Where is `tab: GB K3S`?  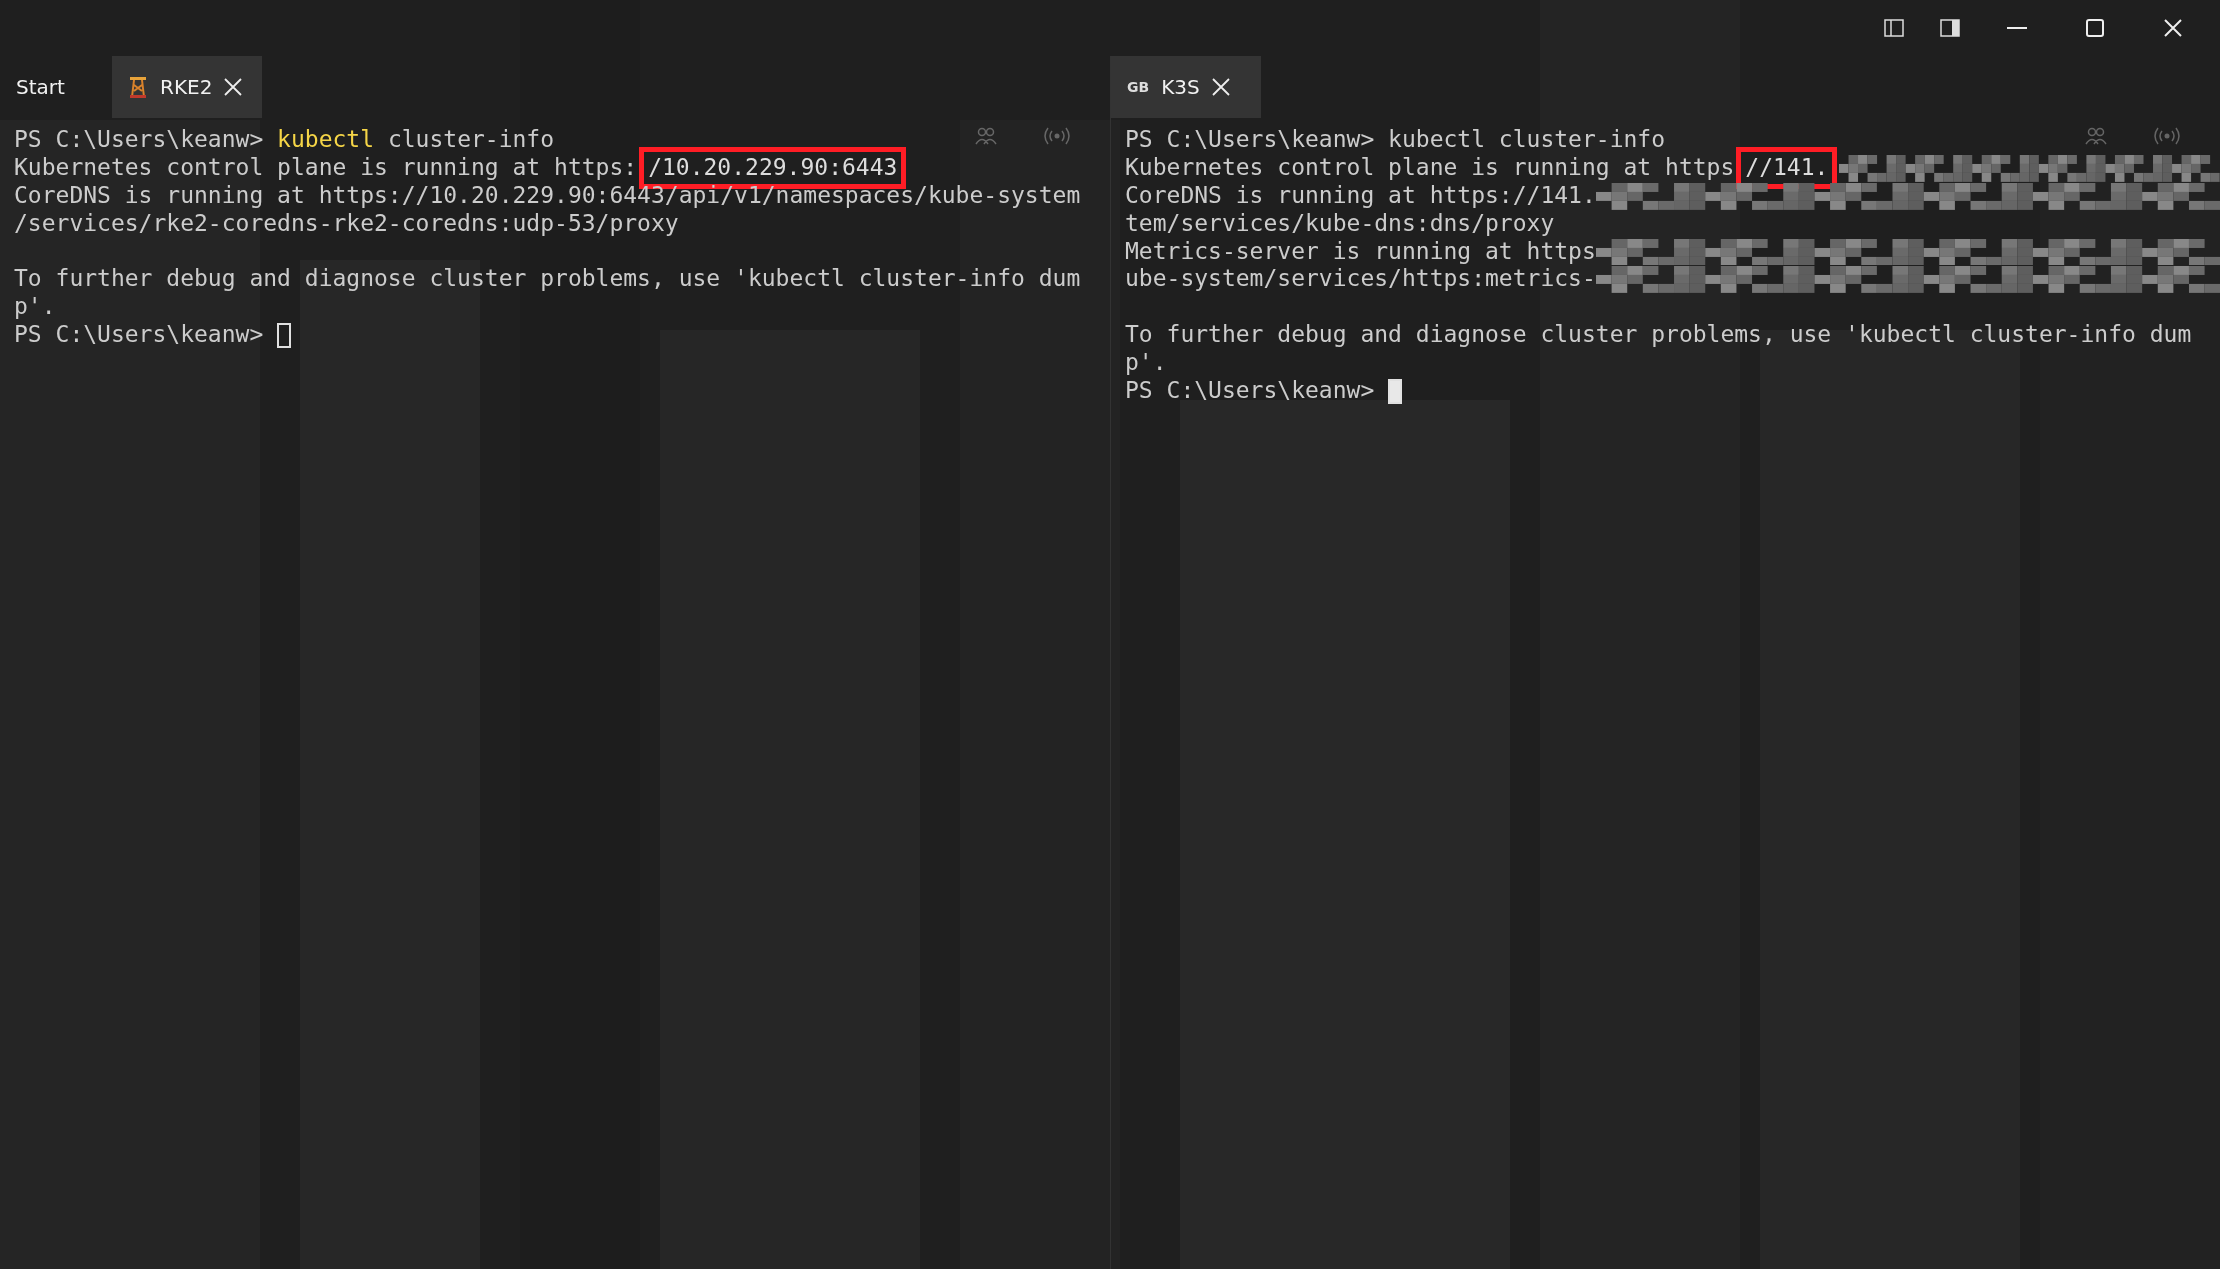
tab: GB K3S is located at coordinates (1186, 87).